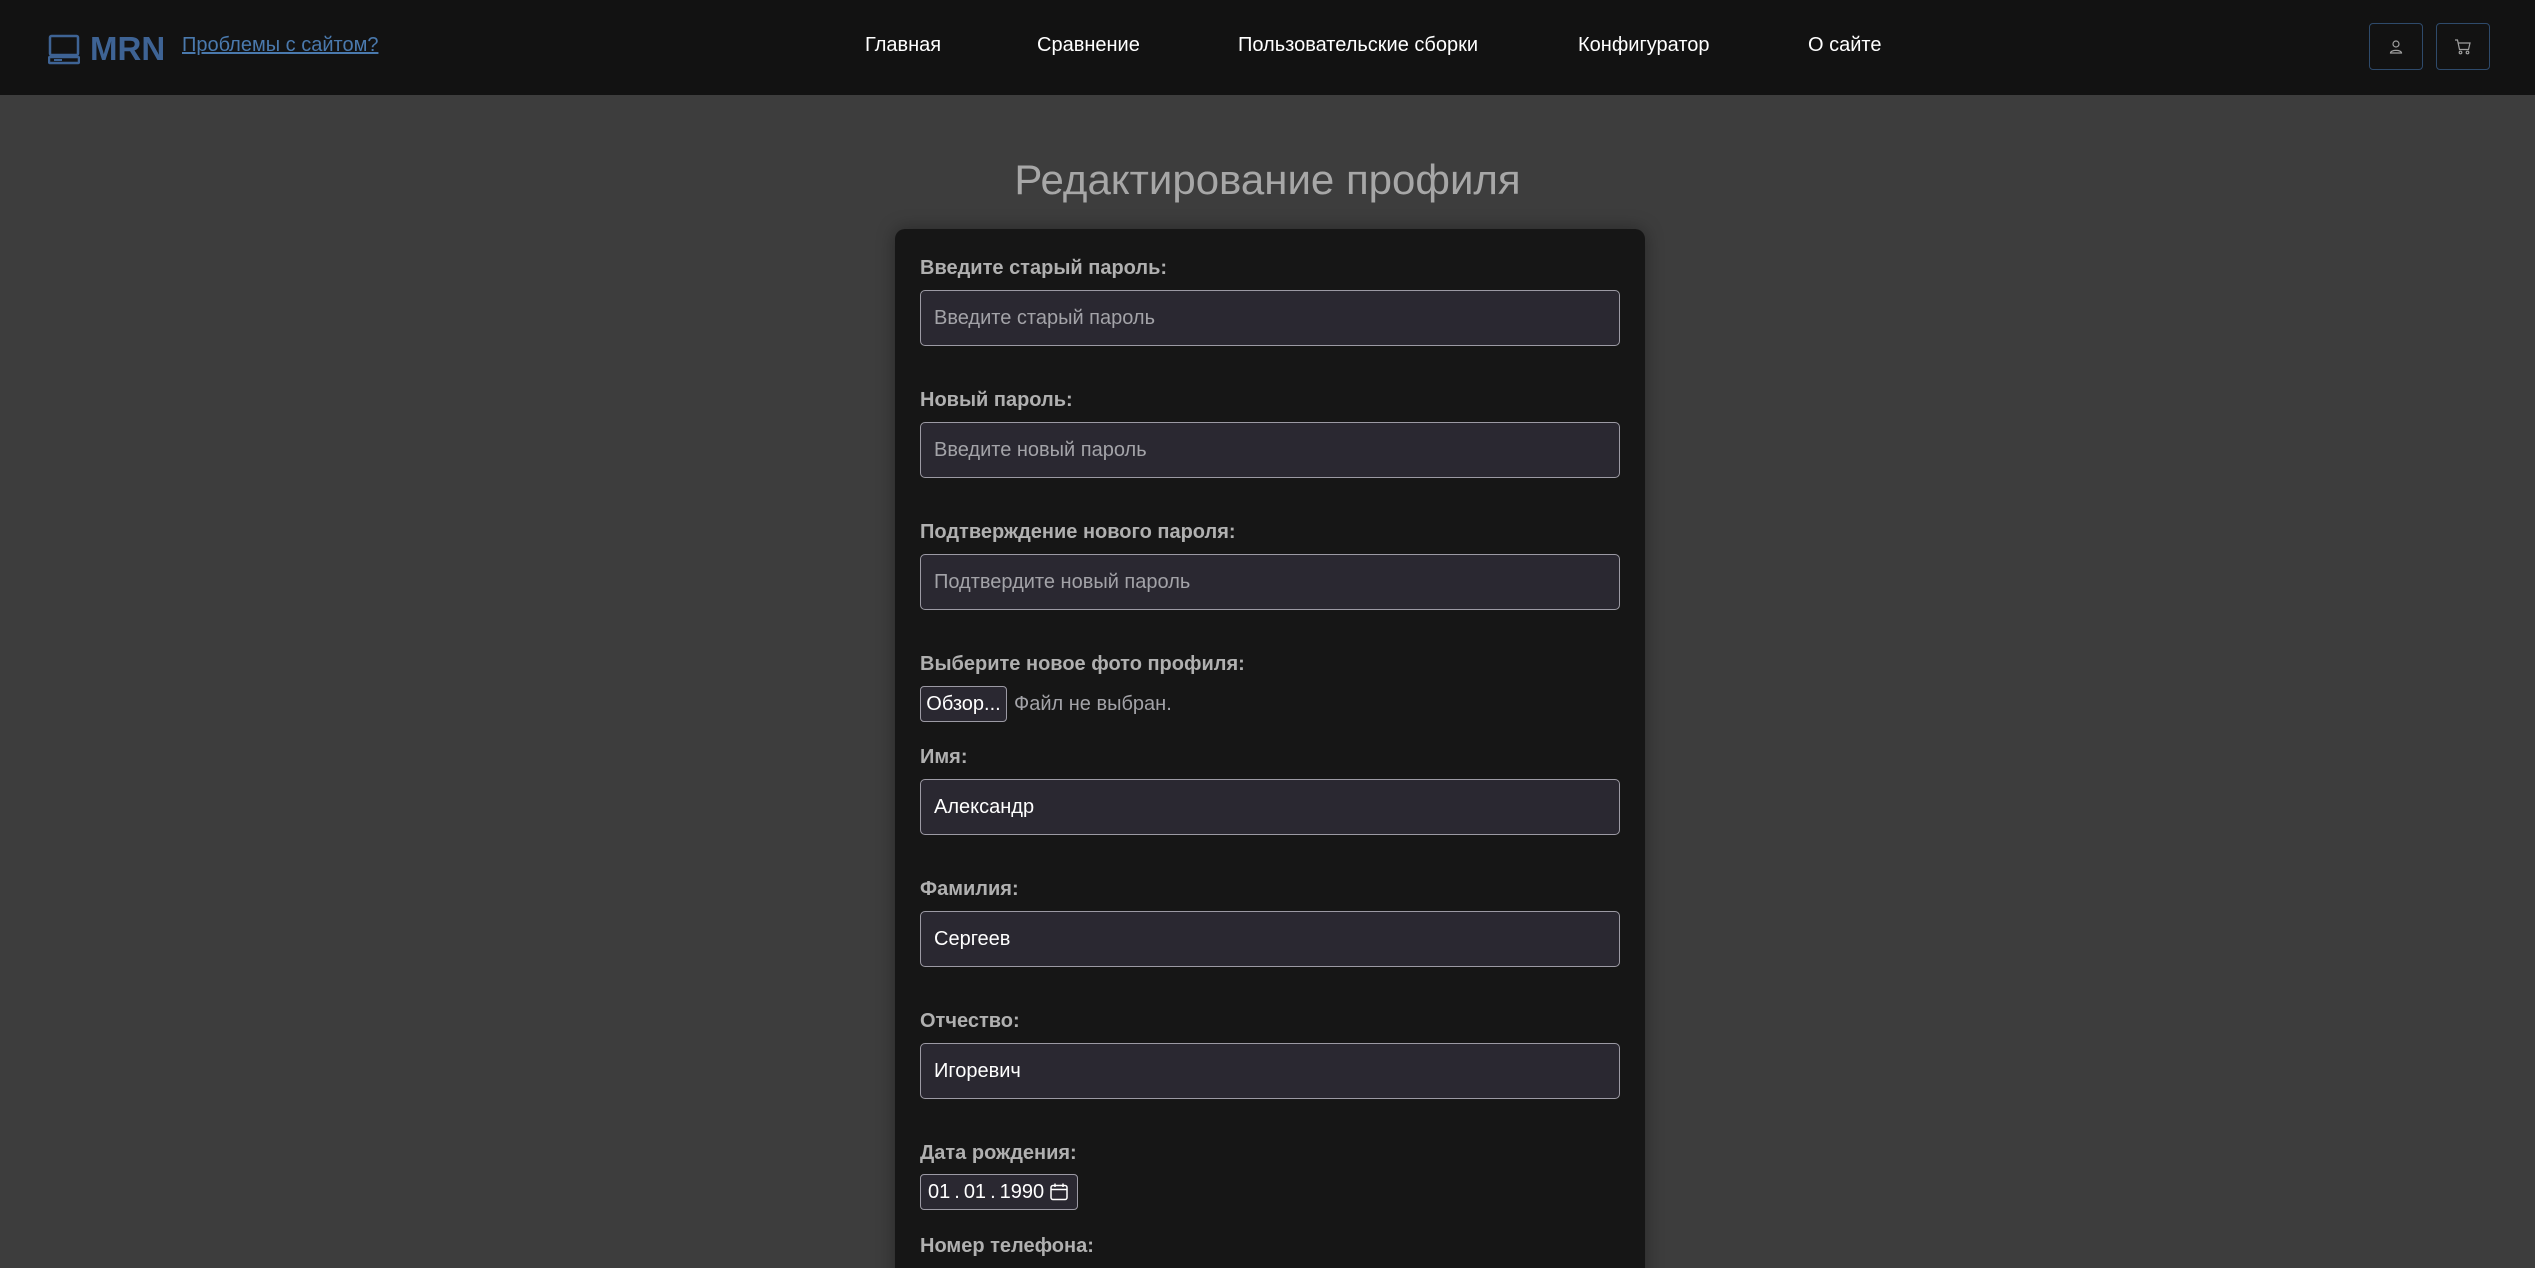 Image resolution: width=2535 pixels, height=1268 pixels. I want to click on nav-home: Главная, so click(903, 45).